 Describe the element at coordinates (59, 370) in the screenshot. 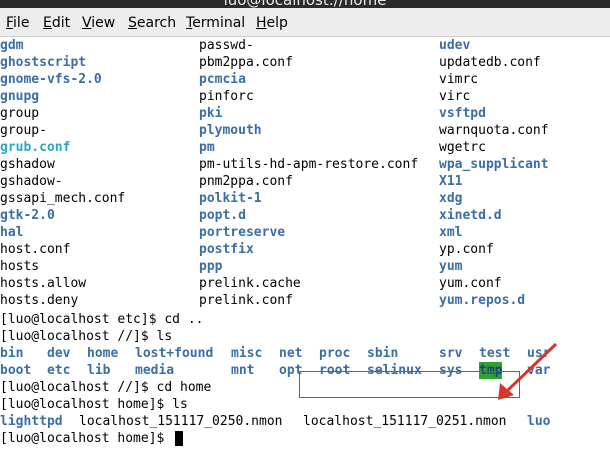

I see `root-entry: etc` at that location.